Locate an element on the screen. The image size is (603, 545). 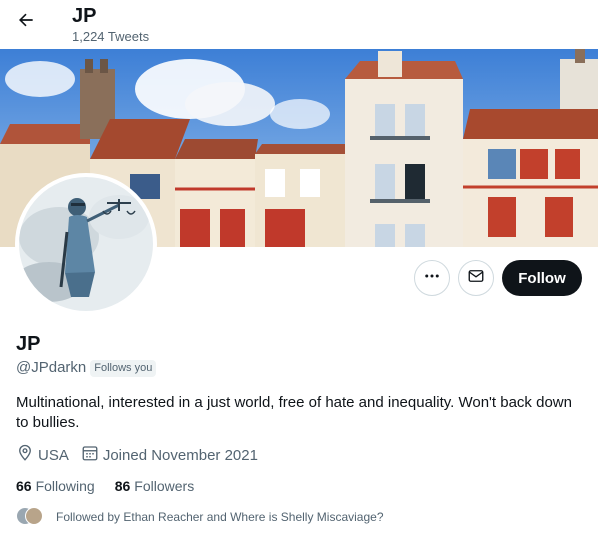
follow-button: Follow is located at coordinates (542, 278).